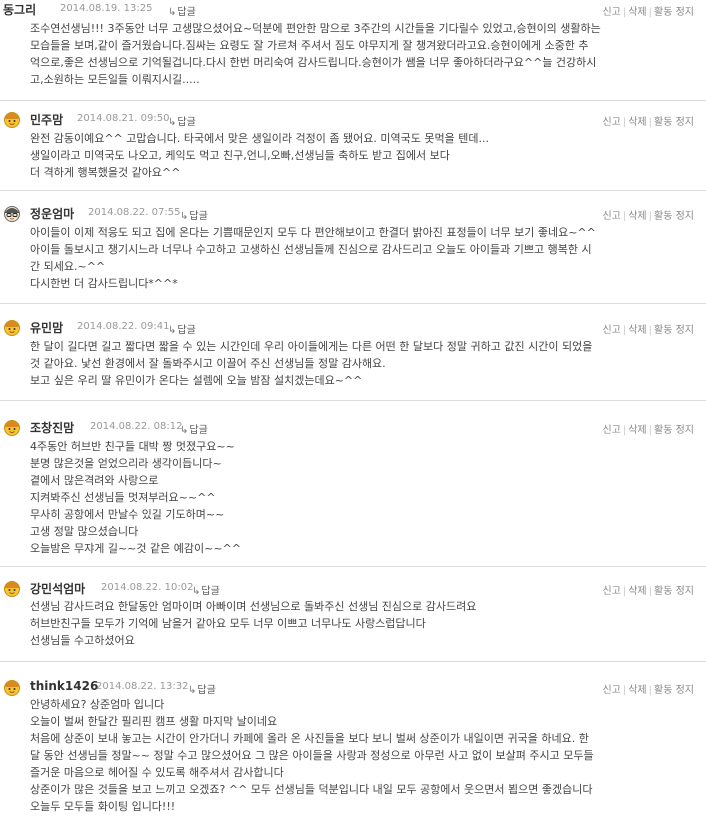  Describe the element at coordinates (46, 327) in the screenshot. I see `comment-author: 유민맘` at that location.